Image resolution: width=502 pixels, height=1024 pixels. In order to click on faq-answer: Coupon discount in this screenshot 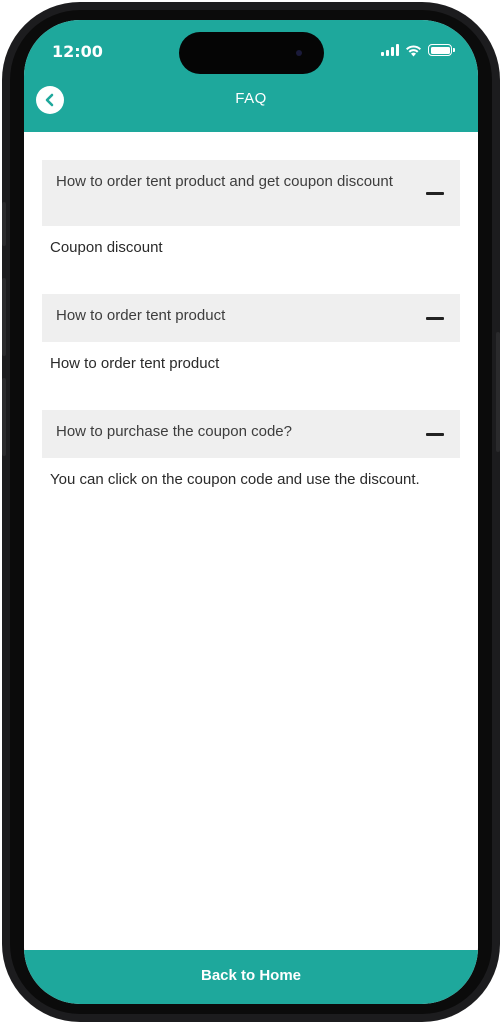, I will do `click(106, 247)`.